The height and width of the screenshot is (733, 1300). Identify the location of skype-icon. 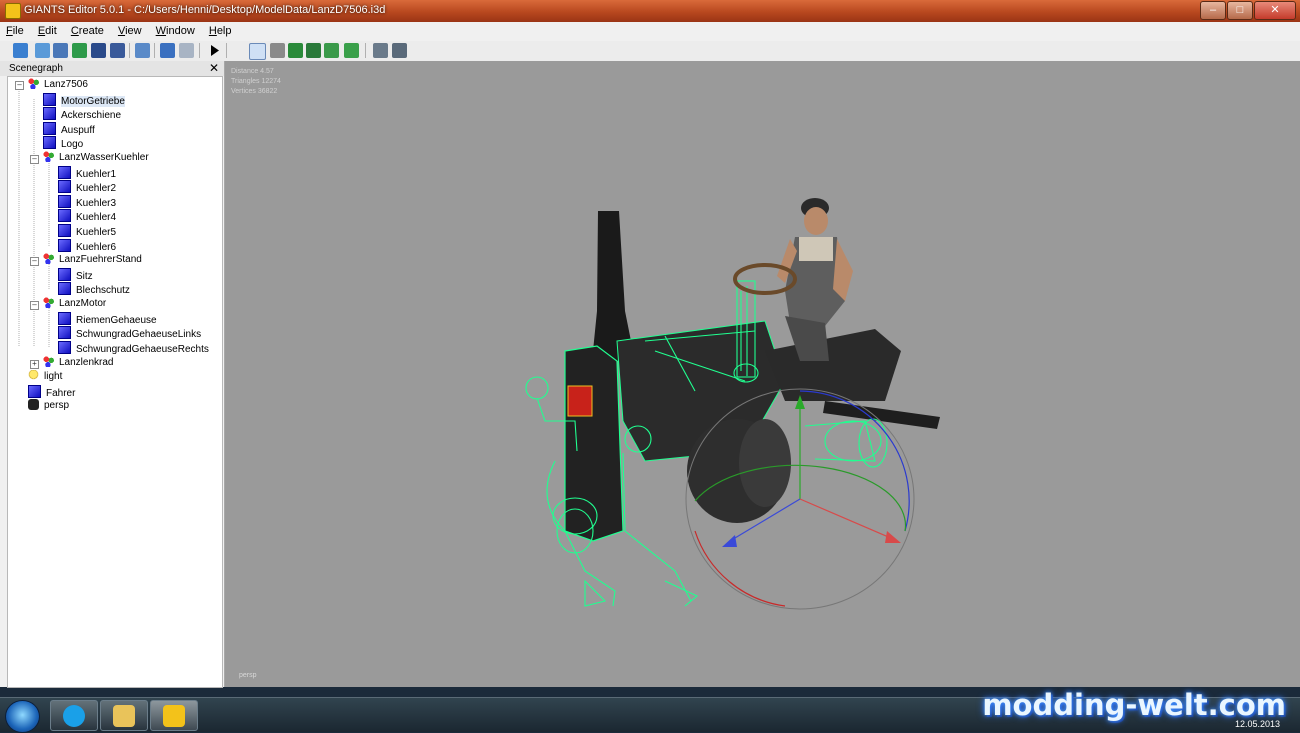
(74, 716).